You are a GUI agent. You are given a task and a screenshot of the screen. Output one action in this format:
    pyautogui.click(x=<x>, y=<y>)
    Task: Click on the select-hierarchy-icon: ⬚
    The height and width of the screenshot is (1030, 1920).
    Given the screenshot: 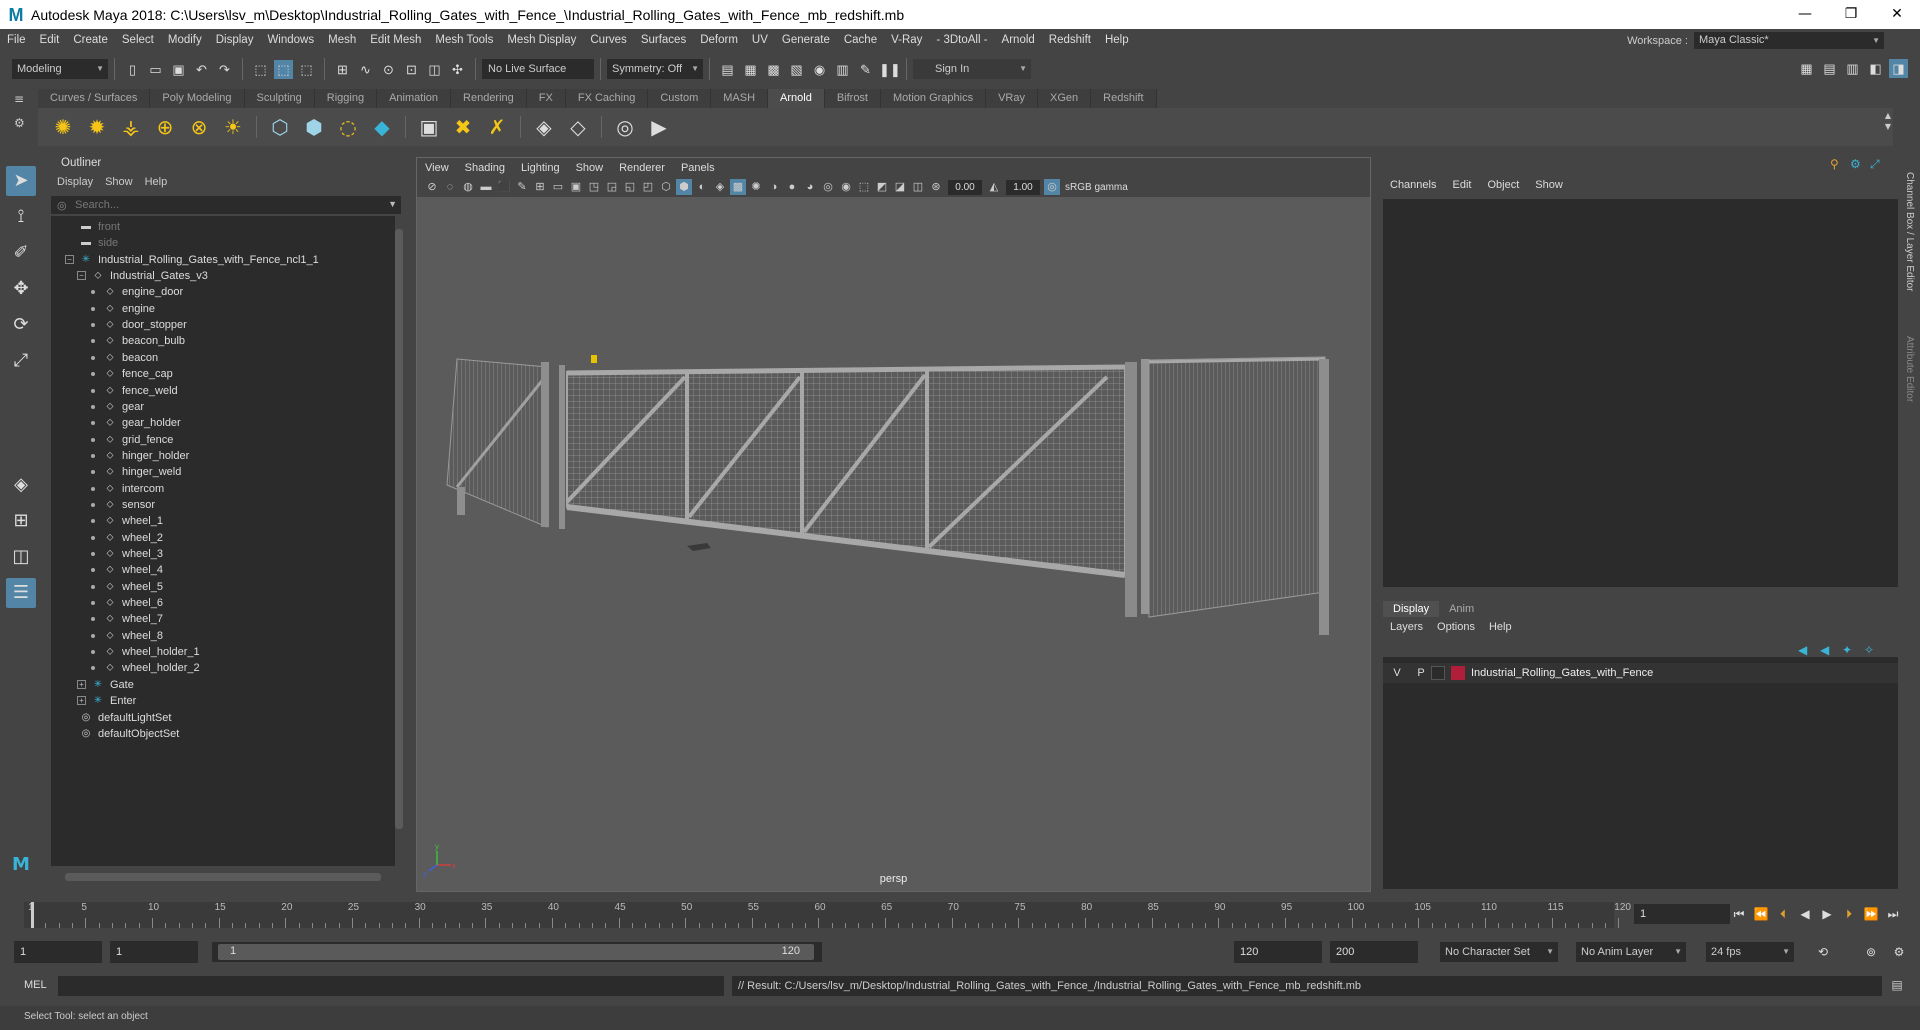 What is the action you would take?
    pyautogui.click(x=260, y=69)
    